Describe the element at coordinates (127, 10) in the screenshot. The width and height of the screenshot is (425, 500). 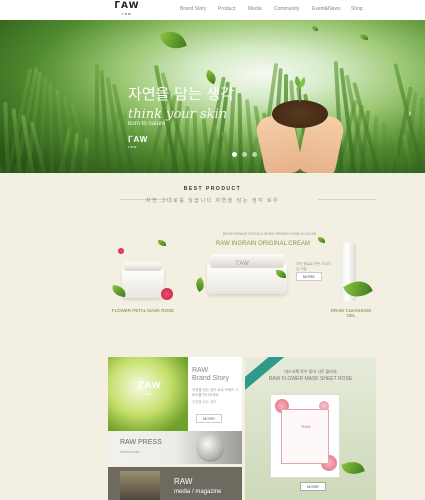
I see `raw-logo: ᒥAW raw` at that location.